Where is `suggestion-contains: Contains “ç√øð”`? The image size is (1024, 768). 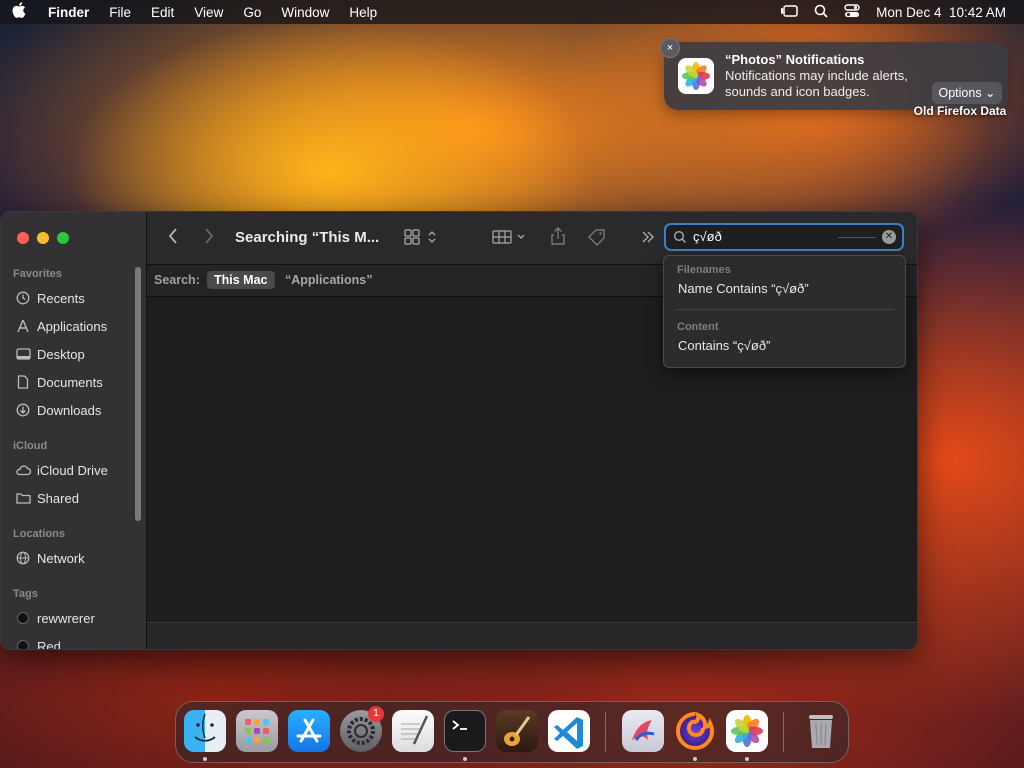 suggestion-contains: Contains “ç√øð” is located at coordinates (724, 345).